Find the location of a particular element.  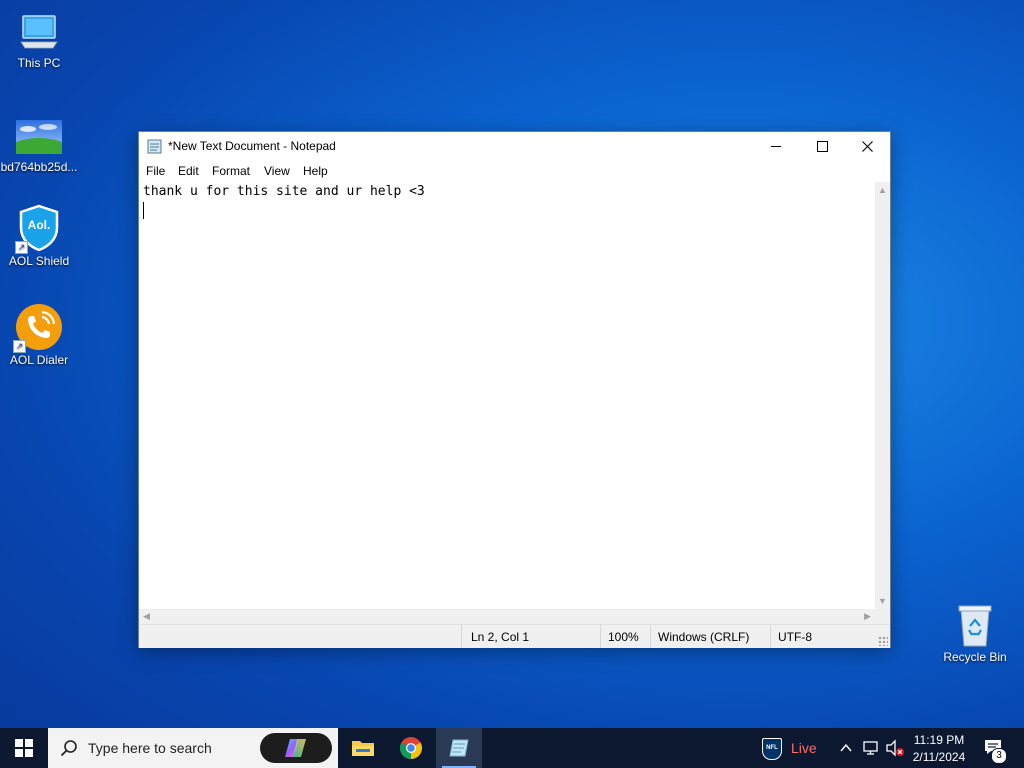

menu-view: View is located at coordinates (277, 171).